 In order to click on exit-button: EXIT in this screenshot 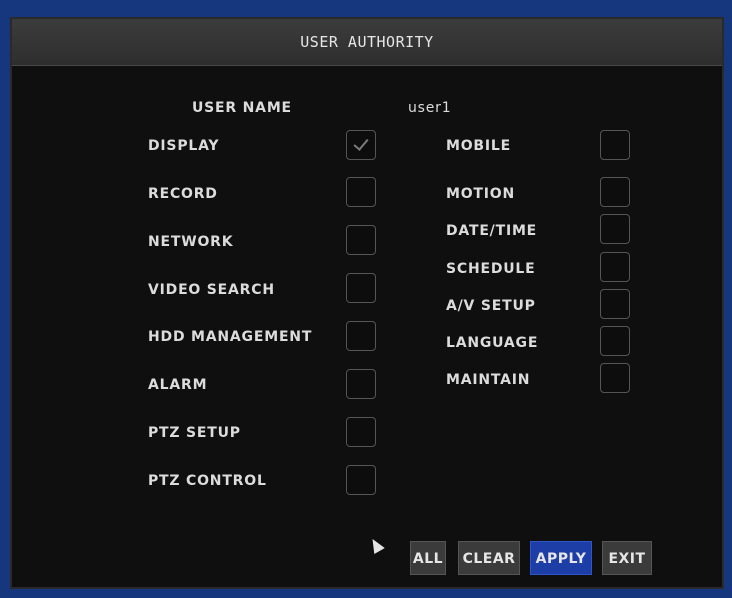, I will do `click(627, 558)`.